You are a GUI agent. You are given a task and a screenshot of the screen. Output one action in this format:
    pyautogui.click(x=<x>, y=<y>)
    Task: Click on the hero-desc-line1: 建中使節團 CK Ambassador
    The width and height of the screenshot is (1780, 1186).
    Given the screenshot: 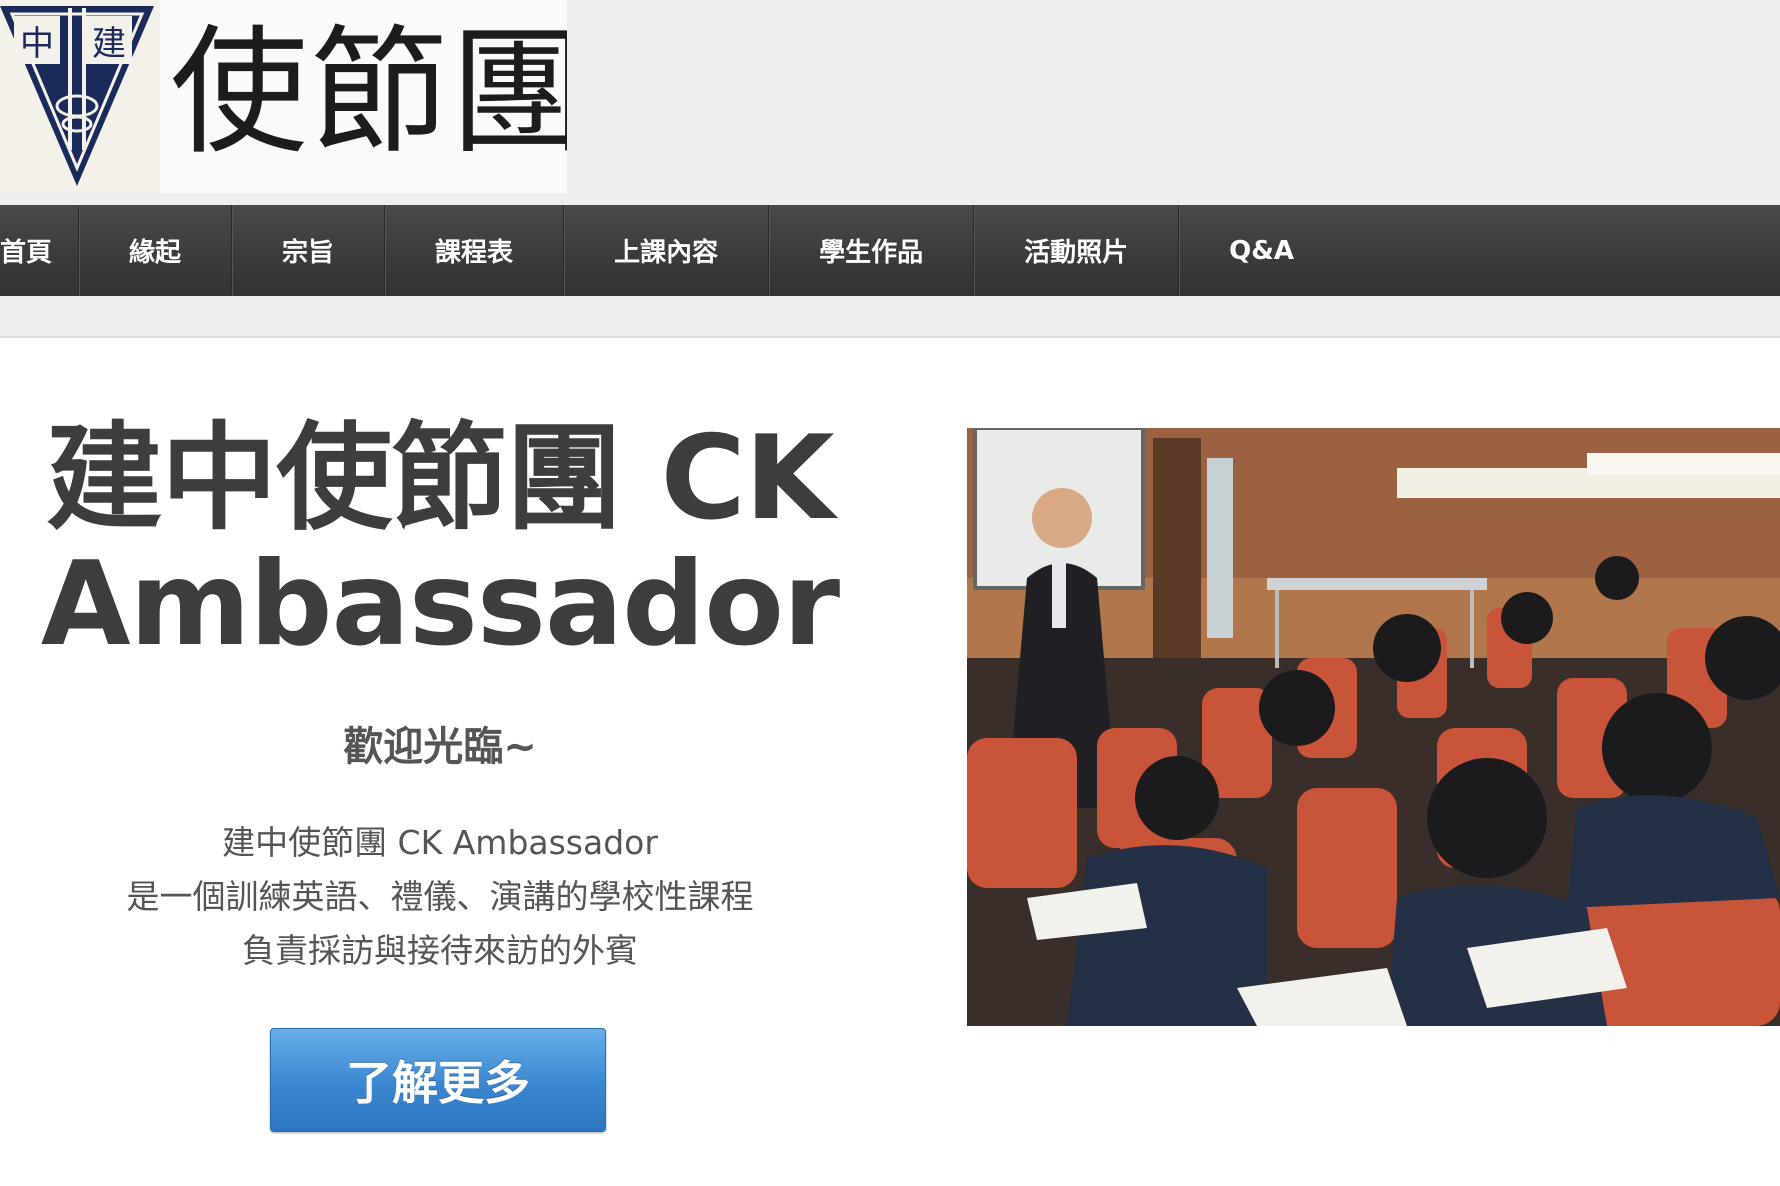 What is the action you would take?
    pyautogui.click(x=440, y=842)
    